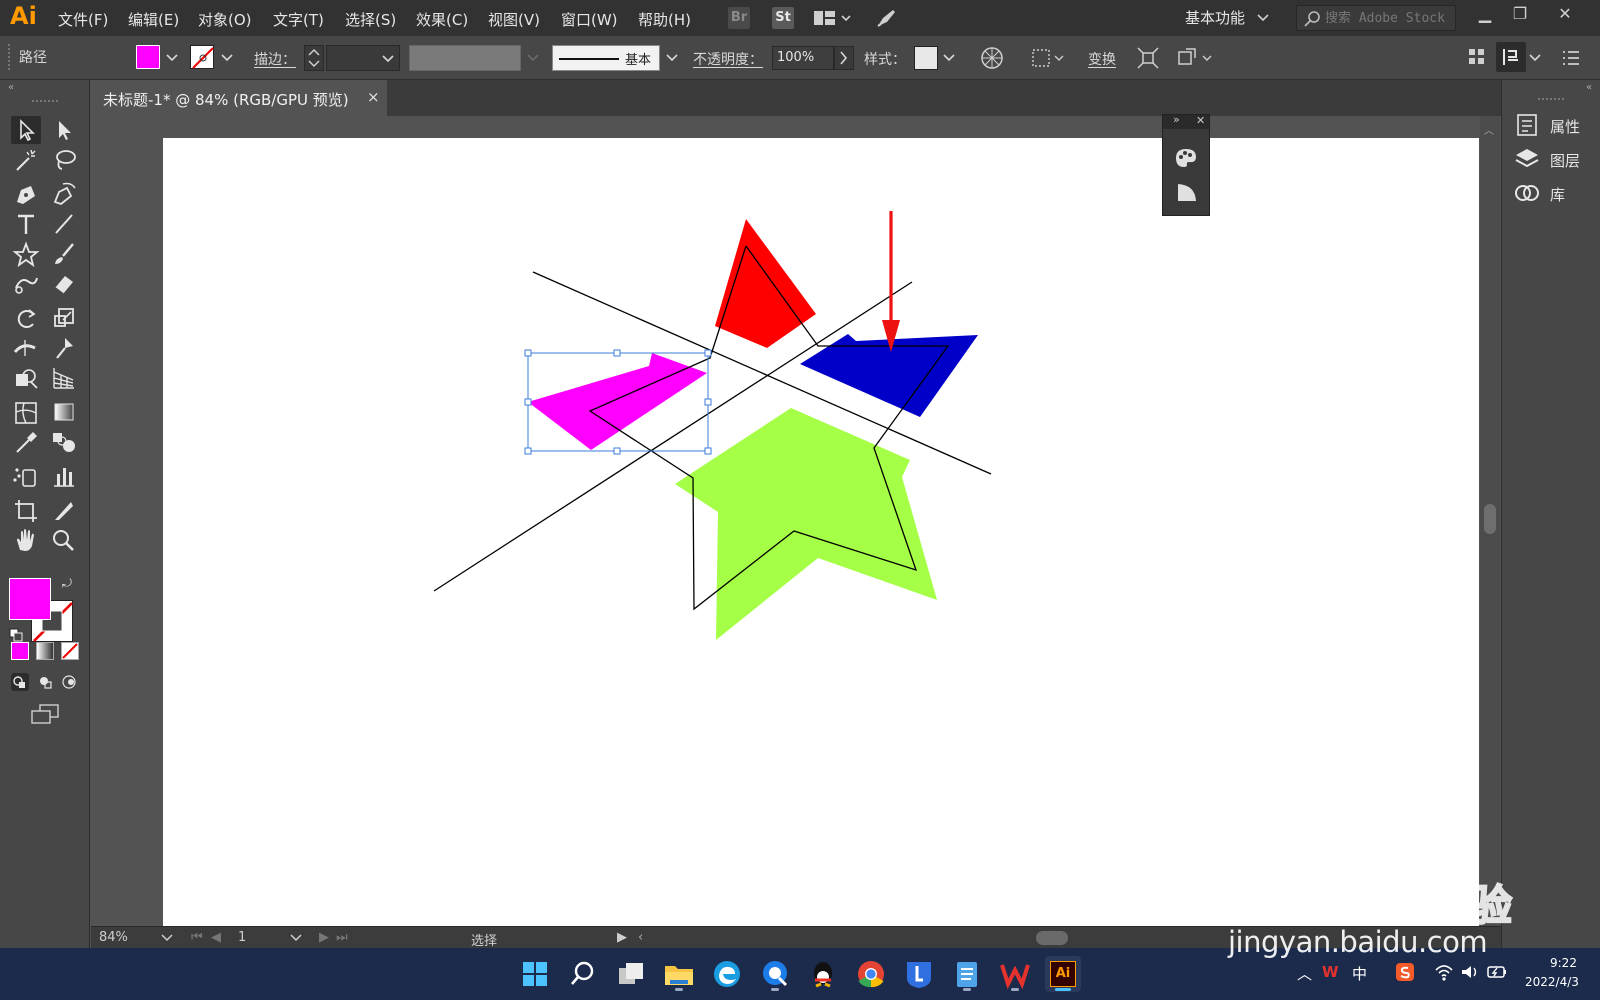  What do you see at coordinates (239, 98) in the screenshot?
I see `document-tab: 未标题-1* @ 84% (RGB/GPU 预览) ×` at bounding box center [239, 98].